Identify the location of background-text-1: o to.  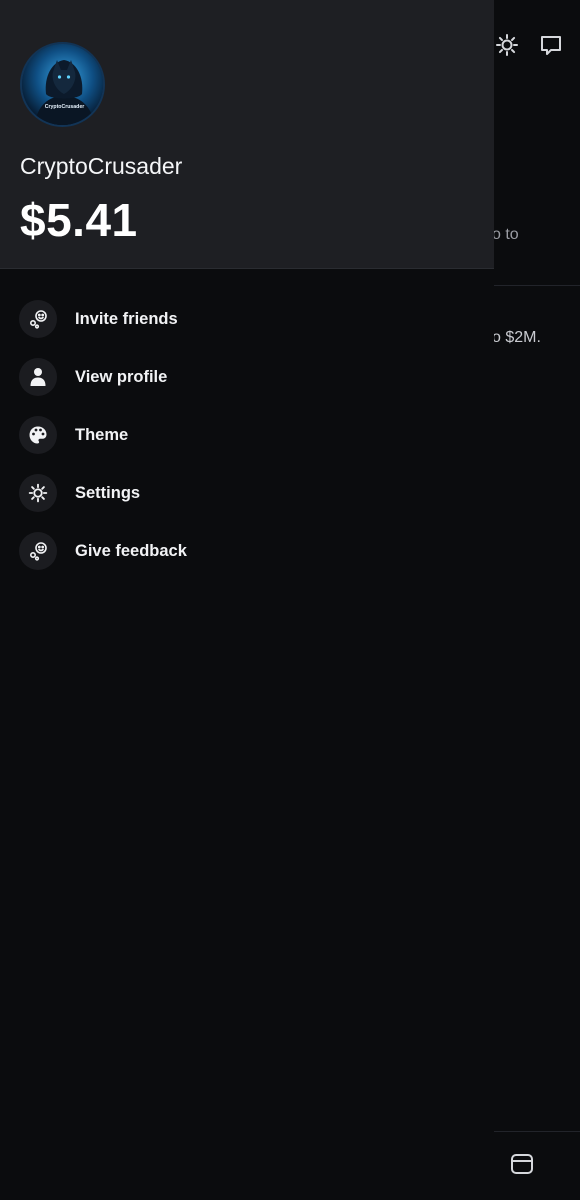
(505, 234).